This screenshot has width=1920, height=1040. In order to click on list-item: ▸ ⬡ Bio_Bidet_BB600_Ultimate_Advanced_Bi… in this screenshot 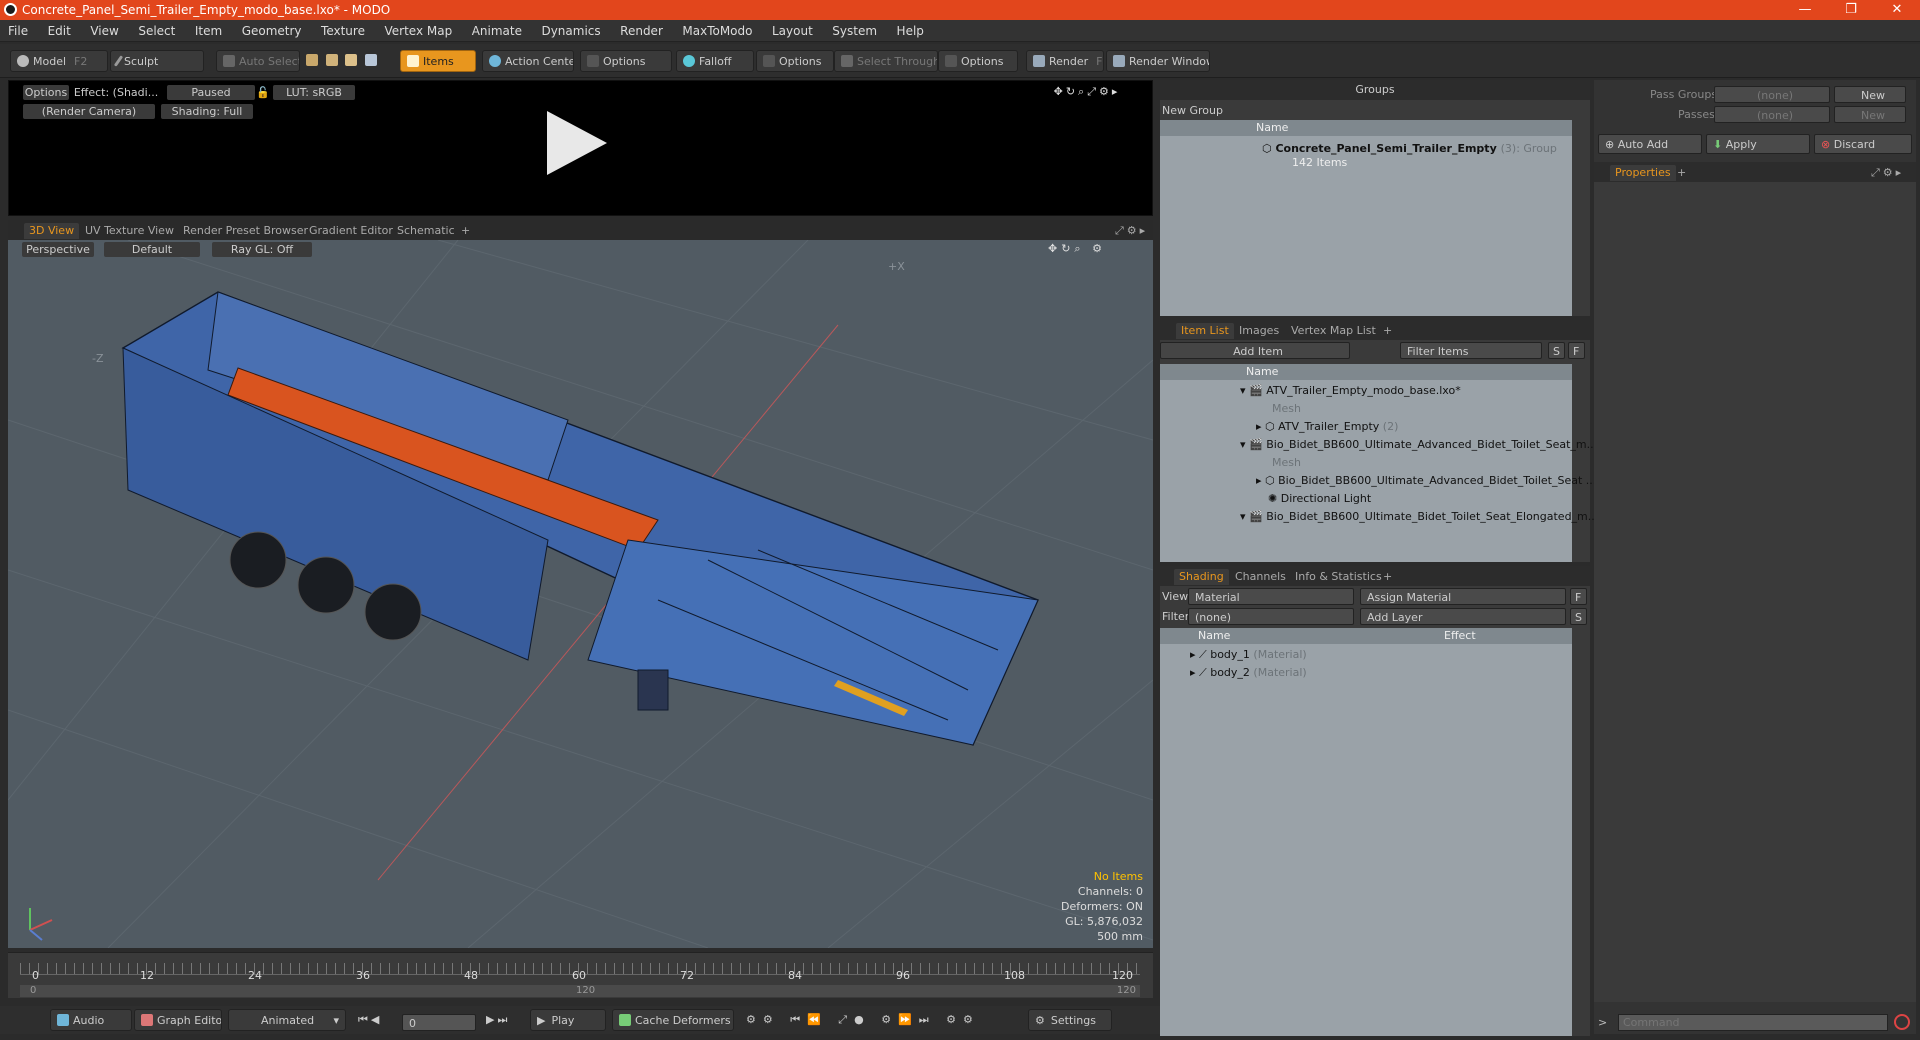, I will do `click(1426, 481)`.